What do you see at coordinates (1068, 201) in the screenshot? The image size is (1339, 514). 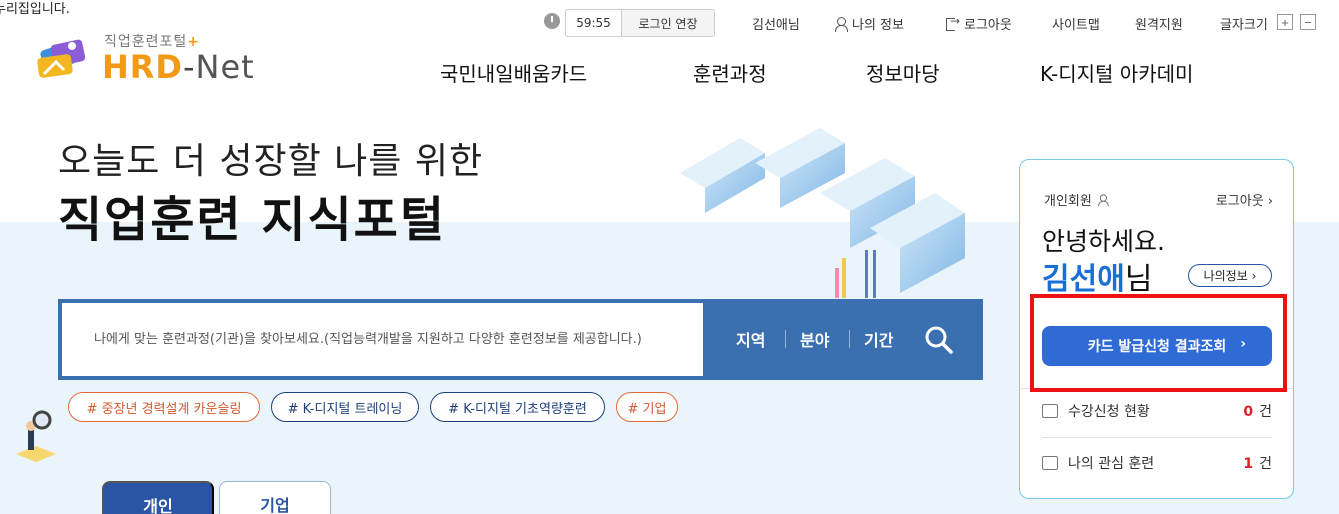 I see `member-type-label: 개인회원` at bounding box center [1068, 201].